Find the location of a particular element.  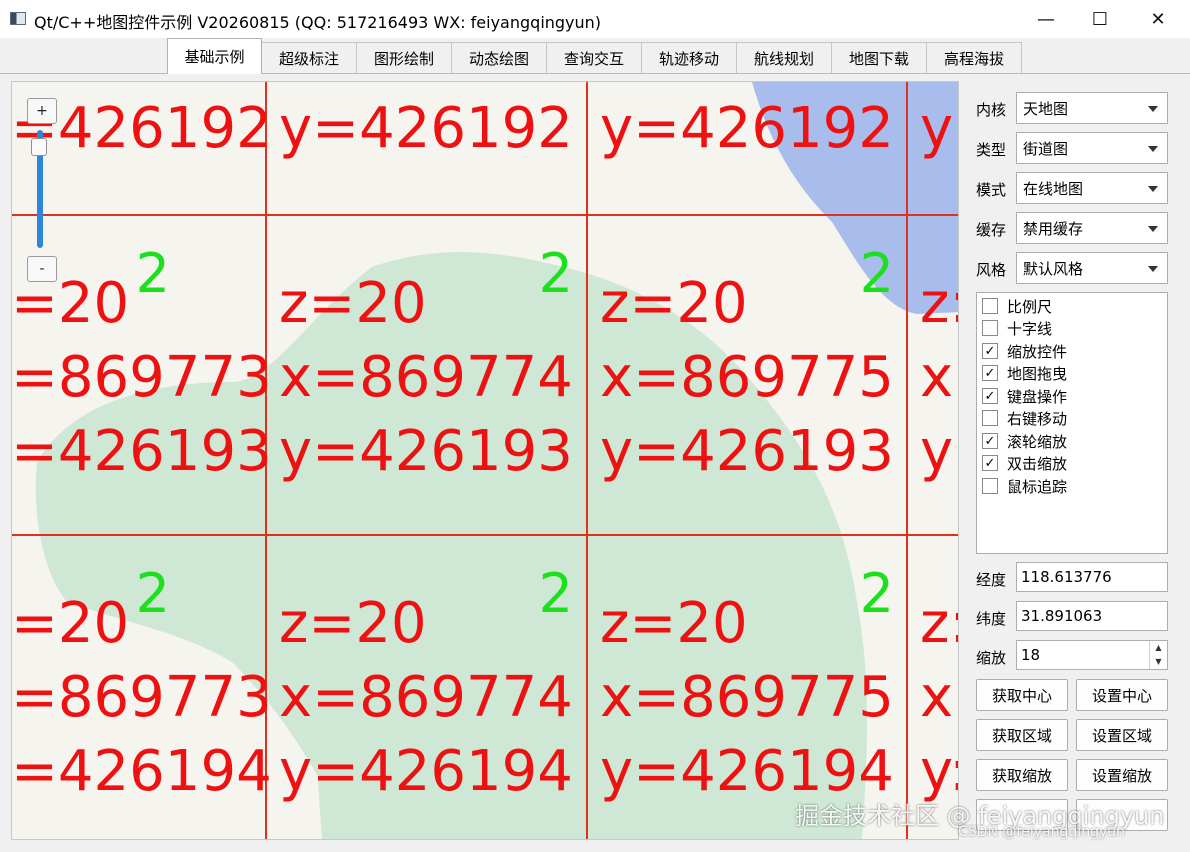

map-tile: 2 =20 =869773 =426194 is located at coordinates (142, 687).